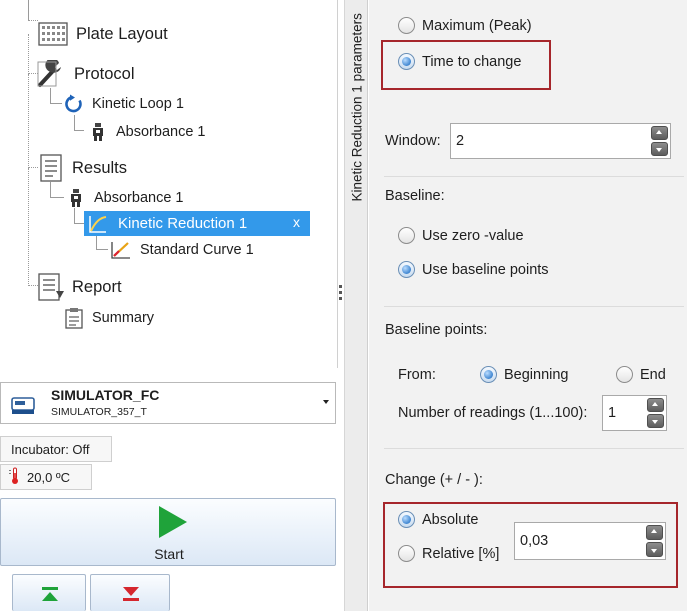  I want to click on move-up-button, so click(49, 592).